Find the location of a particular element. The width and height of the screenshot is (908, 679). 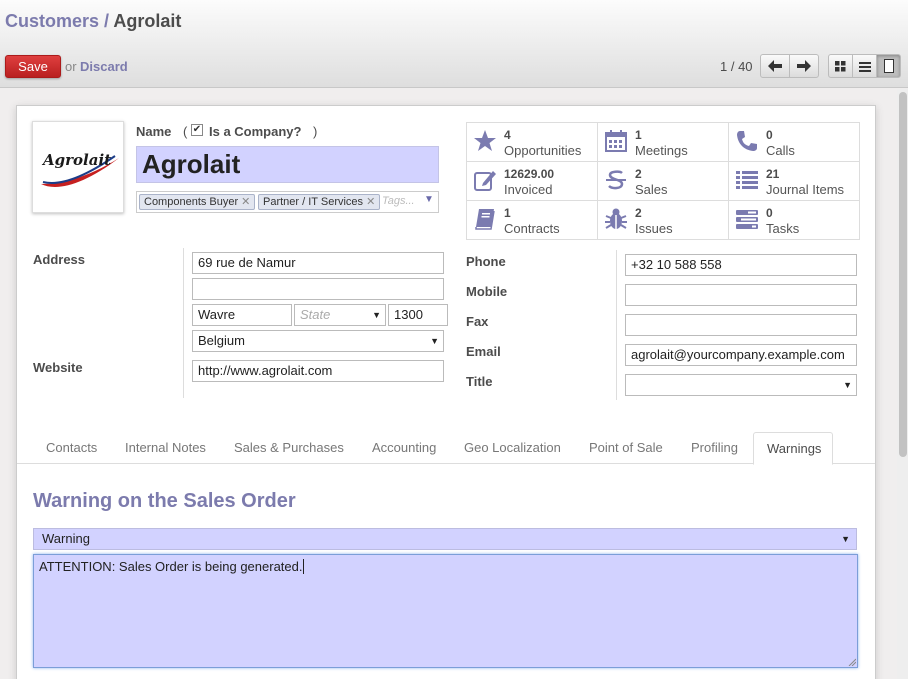

city-field: Wavre is located at coordinates (242, 315).